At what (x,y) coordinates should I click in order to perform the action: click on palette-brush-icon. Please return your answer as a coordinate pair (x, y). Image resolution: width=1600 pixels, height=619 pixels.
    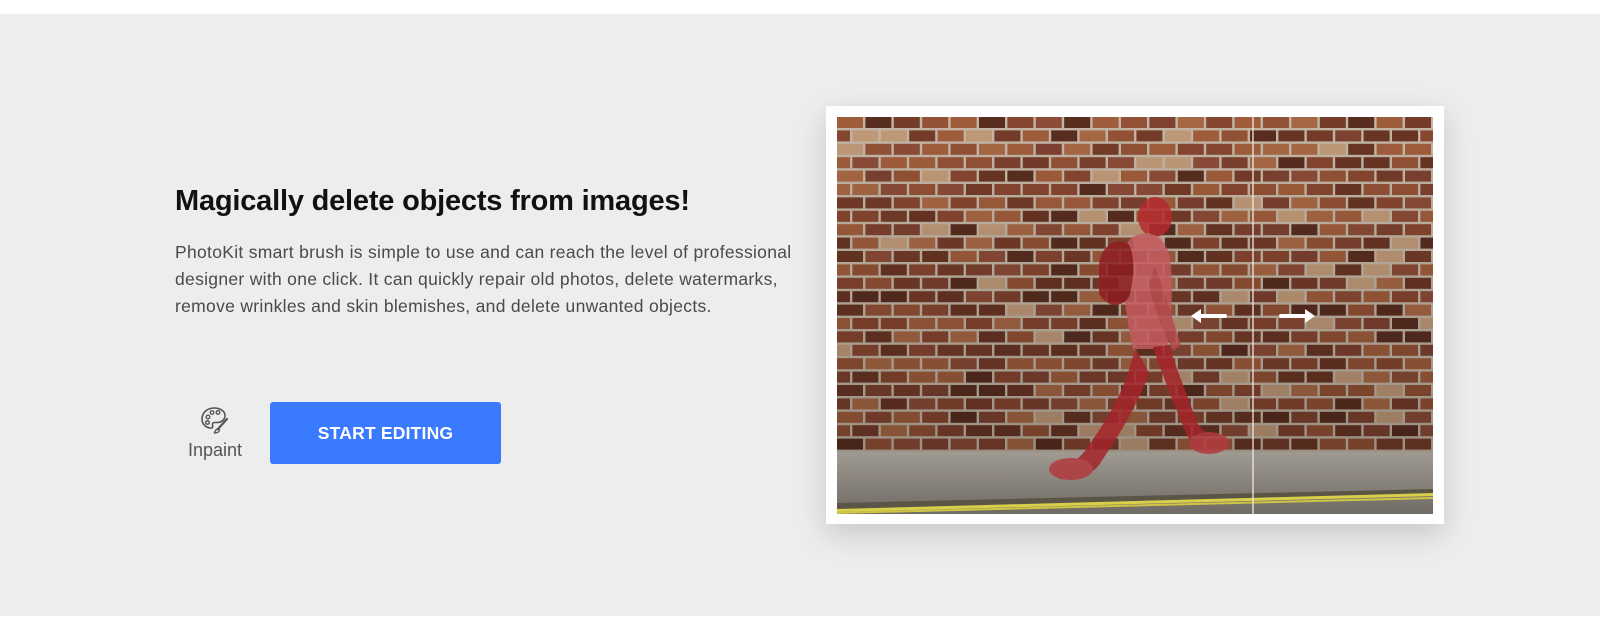
    Looking at the image, I should click on (215, 420).